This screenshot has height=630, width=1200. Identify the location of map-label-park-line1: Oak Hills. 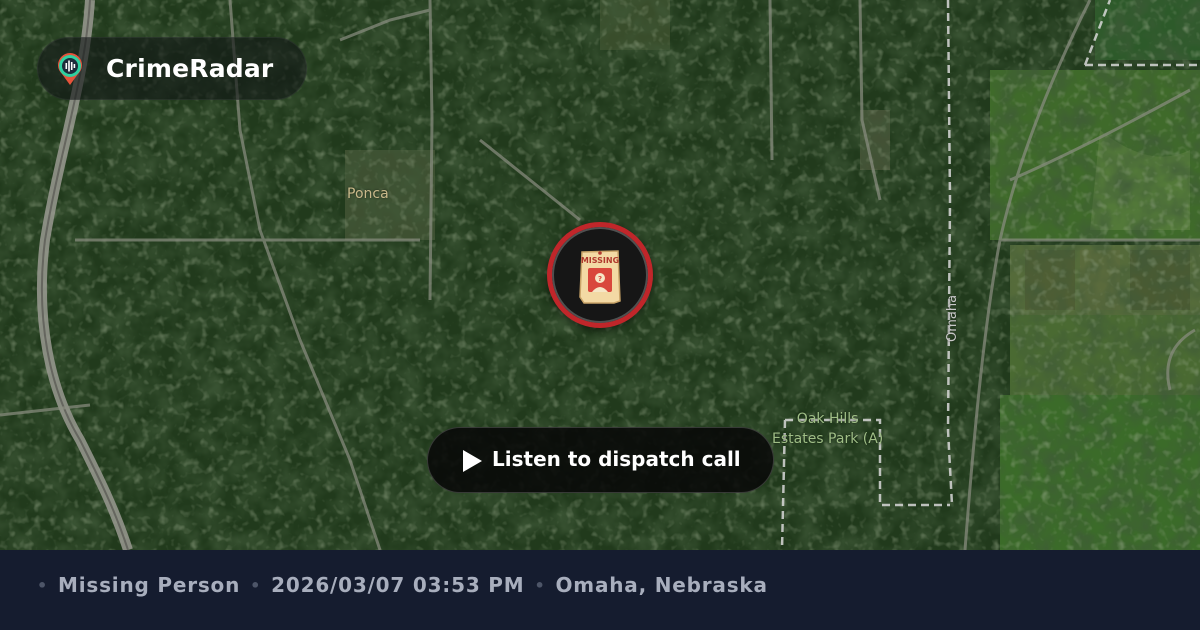
(827, 419).